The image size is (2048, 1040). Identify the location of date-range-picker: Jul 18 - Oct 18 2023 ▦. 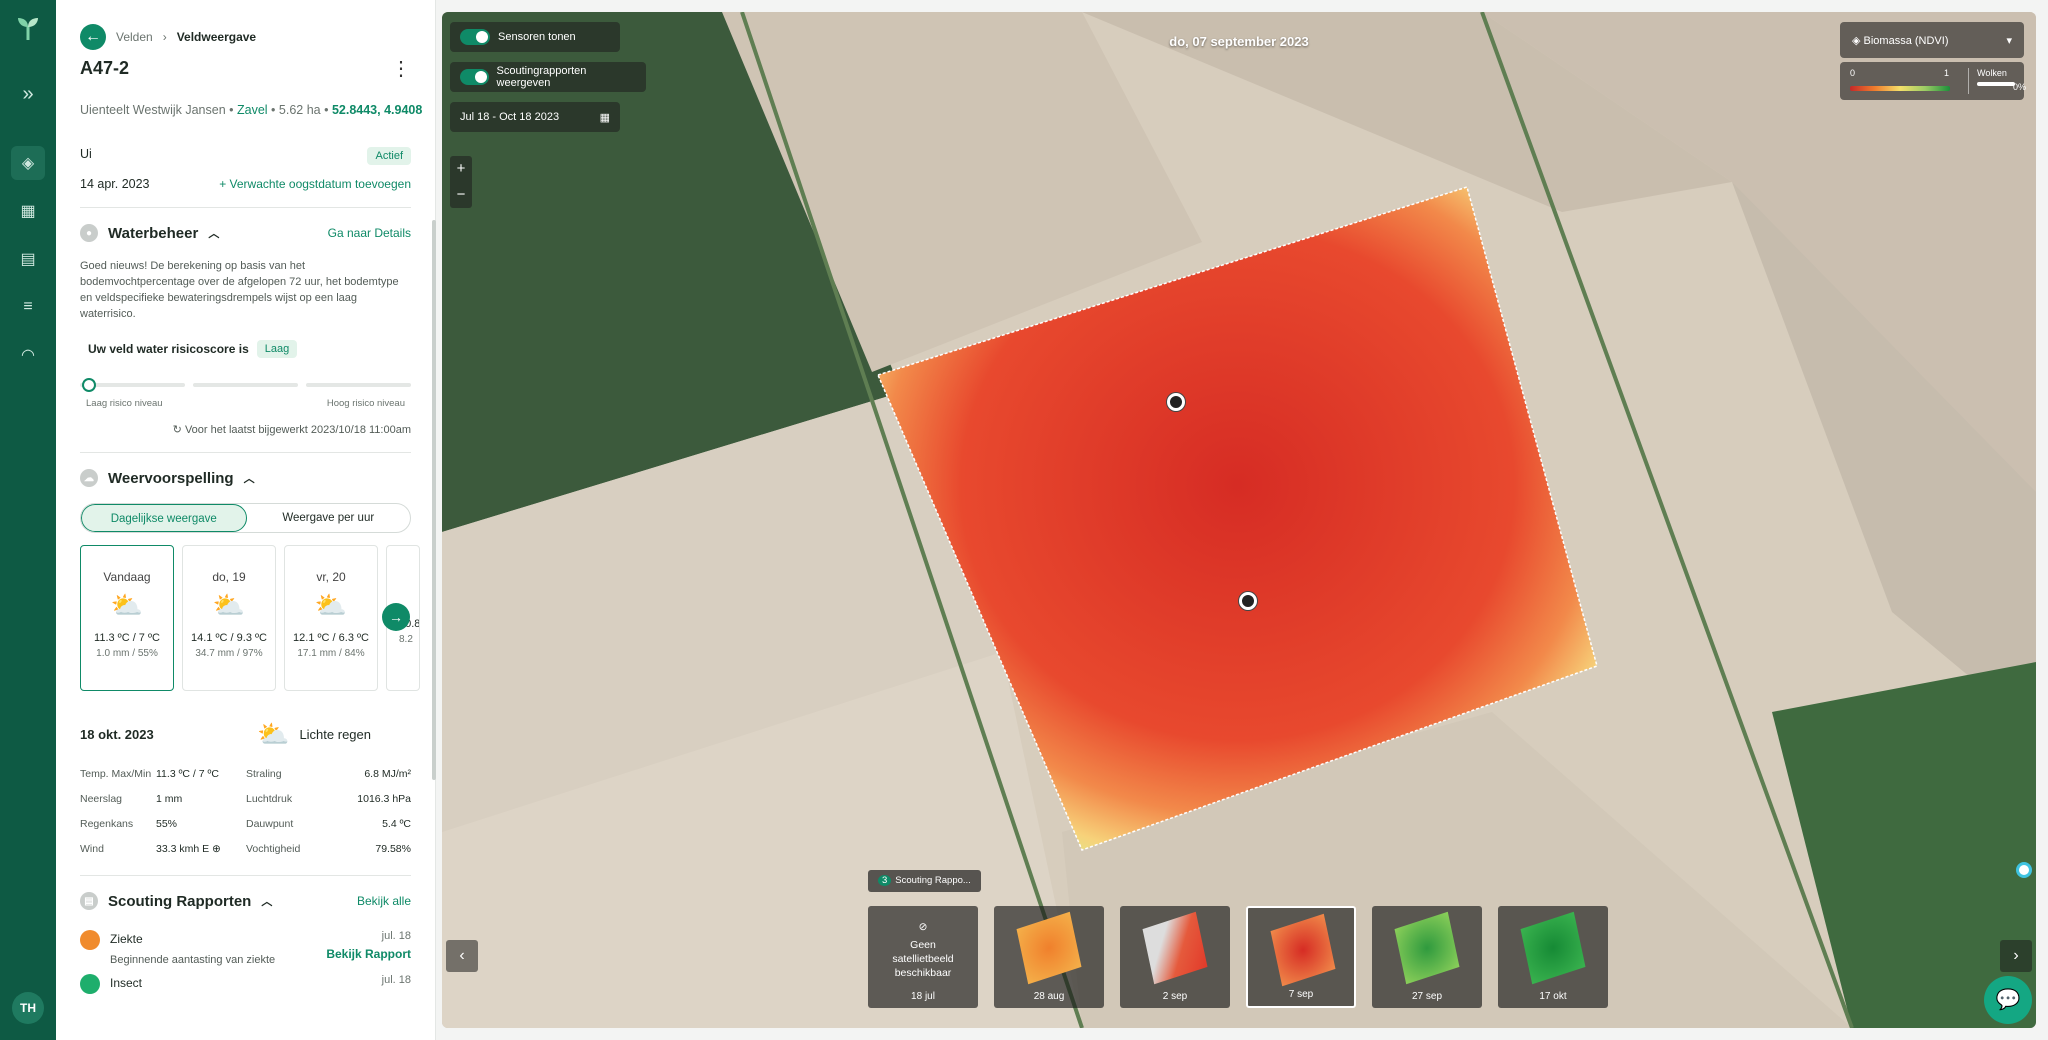
(535, 117).